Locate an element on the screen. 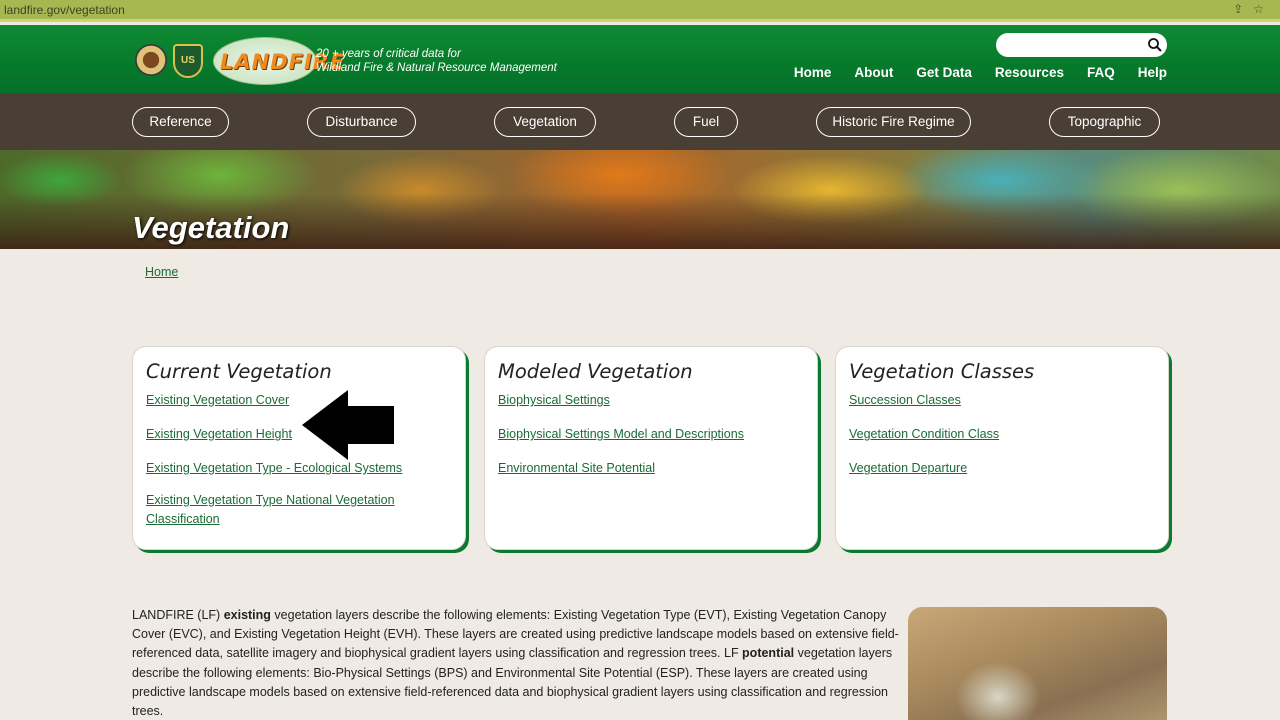 The height and width of the screenshot is (720, 1280). usfs-shield-icon: US is located at coordinates (188, 61).